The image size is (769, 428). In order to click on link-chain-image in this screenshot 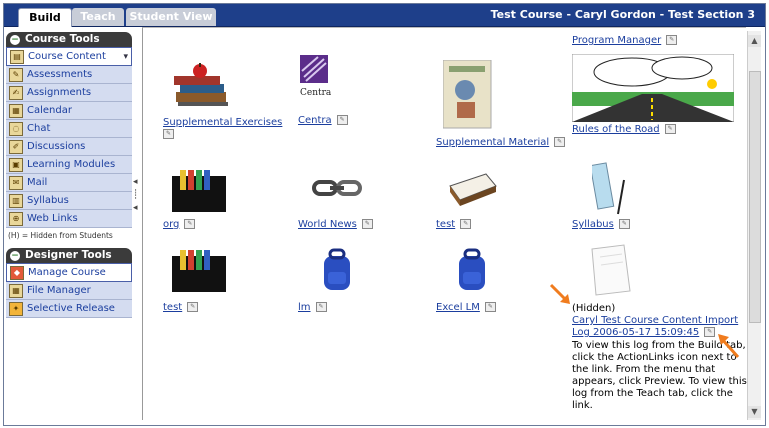, I will do `click(338, 189)`.